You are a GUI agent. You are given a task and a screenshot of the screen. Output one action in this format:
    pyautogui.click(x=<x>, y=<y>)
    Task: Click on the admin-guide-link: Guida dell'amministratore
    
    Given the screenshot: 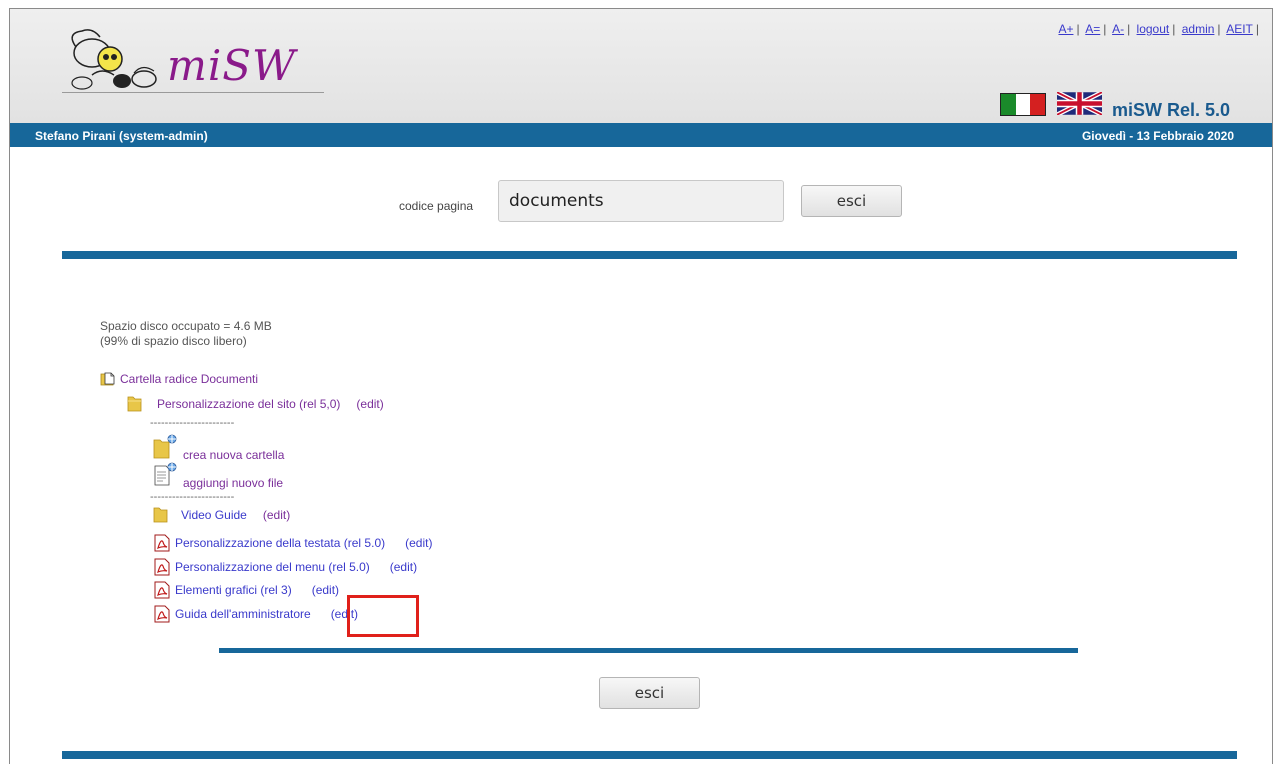 What is the action you would take?
    pyautogui.click(x=243, y=614)
    